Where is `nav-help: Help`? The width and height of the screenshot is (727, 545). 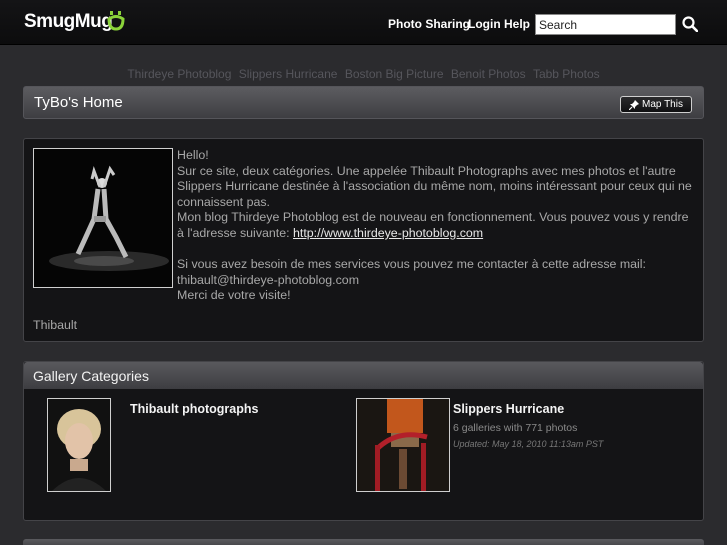
nav-help: Help is located at coordinates (517, 24).